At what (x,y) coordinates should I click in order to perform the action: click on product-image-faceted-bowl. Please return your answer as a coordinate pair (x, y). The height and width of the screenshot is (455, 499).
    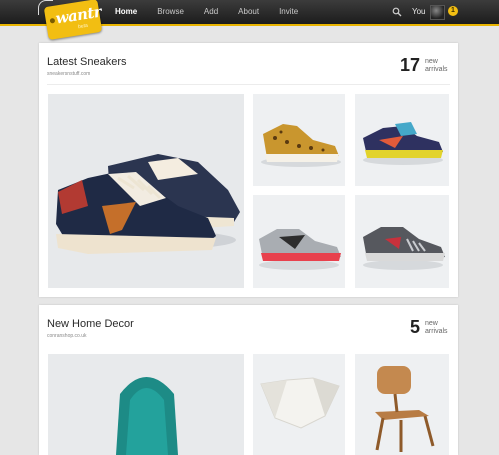
    Looking at the image, I should click on (299, 404).